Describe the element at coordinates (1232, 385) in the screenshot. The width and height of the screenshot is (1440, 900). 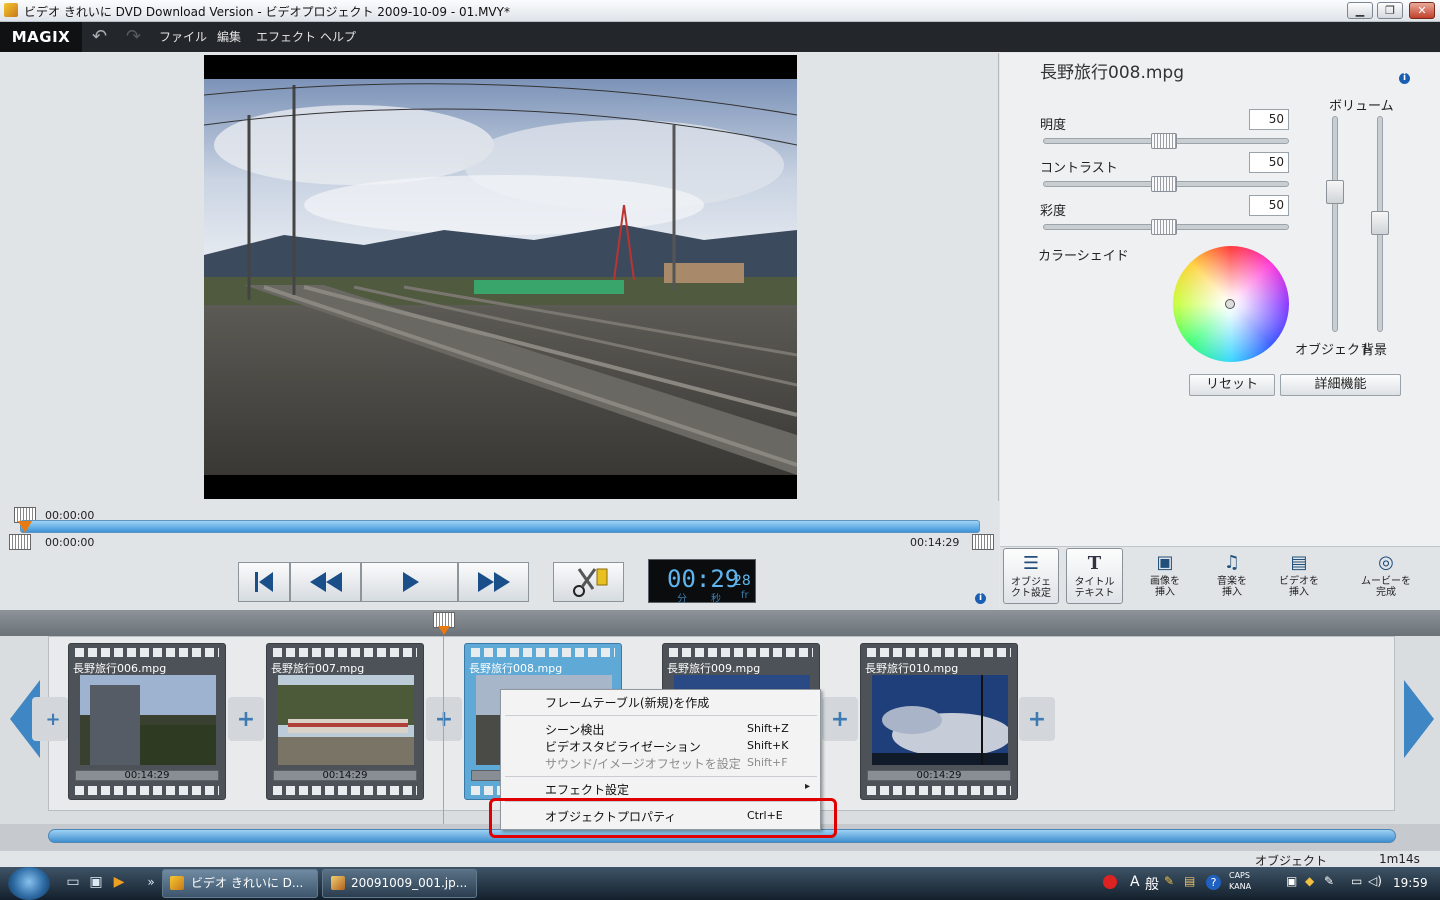
I see `reset-button: リセット` at that location.